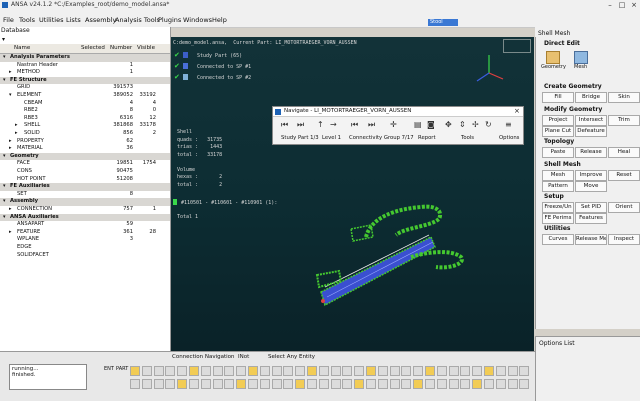 The width and height of the screenshot is (640, 401). Describe the element at coordinates (488, 124) in the screenshot. I see `tool-refresh-icon: ↻` at that location.